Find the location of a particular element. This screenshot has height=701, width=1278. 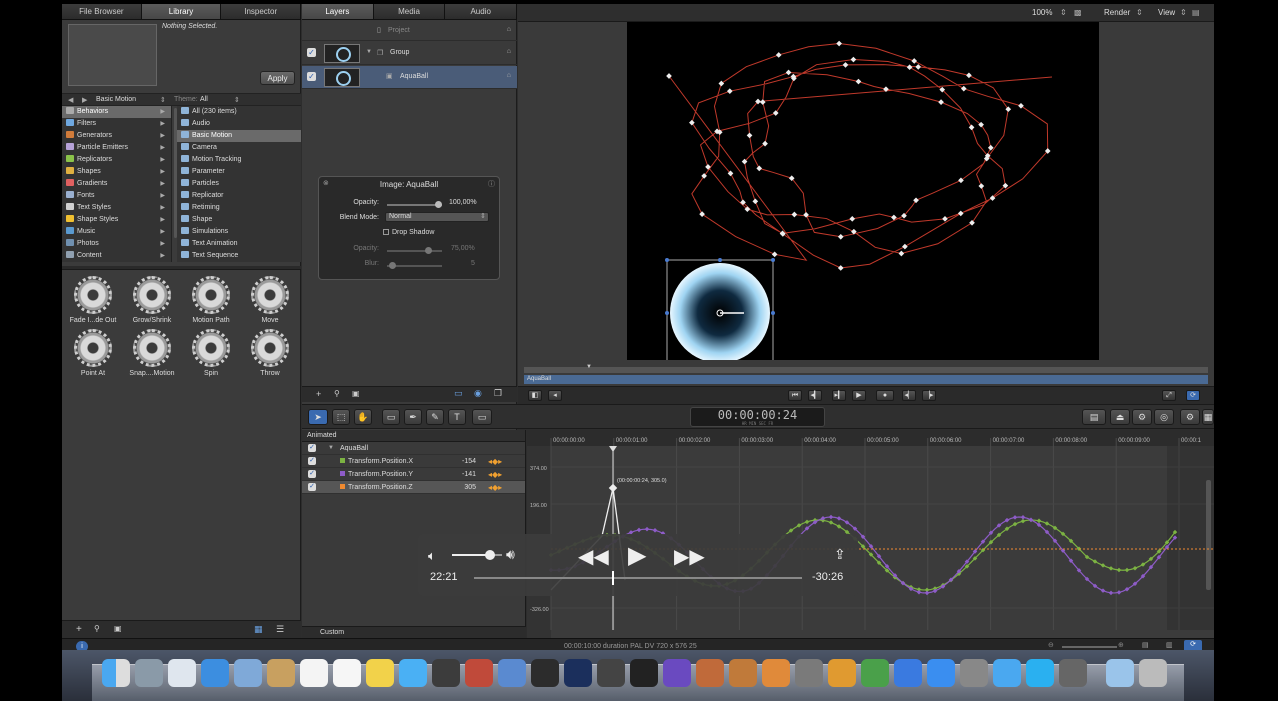

category-item: Content ▶ is located at coordinates (116, 256).